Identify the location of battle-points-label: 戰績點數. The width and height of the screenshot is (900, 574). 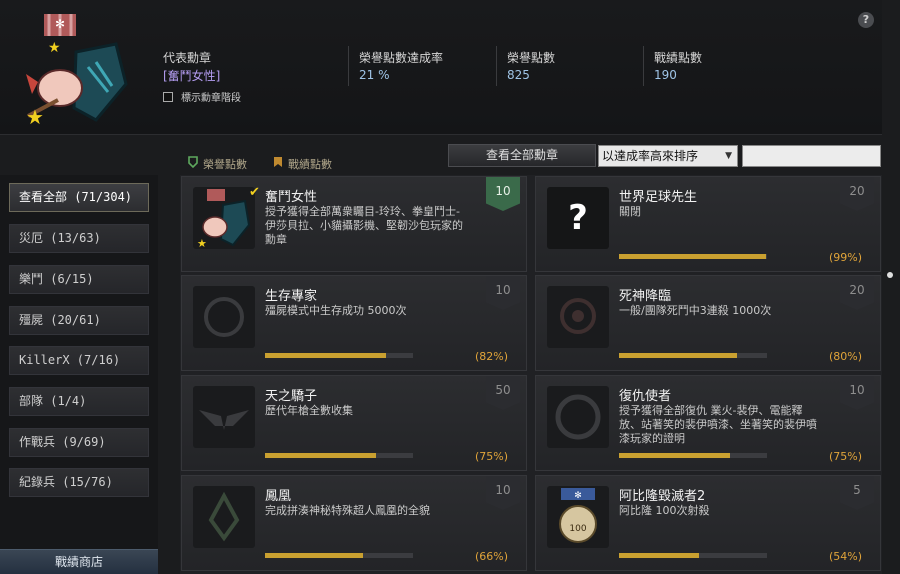
(678, 58).